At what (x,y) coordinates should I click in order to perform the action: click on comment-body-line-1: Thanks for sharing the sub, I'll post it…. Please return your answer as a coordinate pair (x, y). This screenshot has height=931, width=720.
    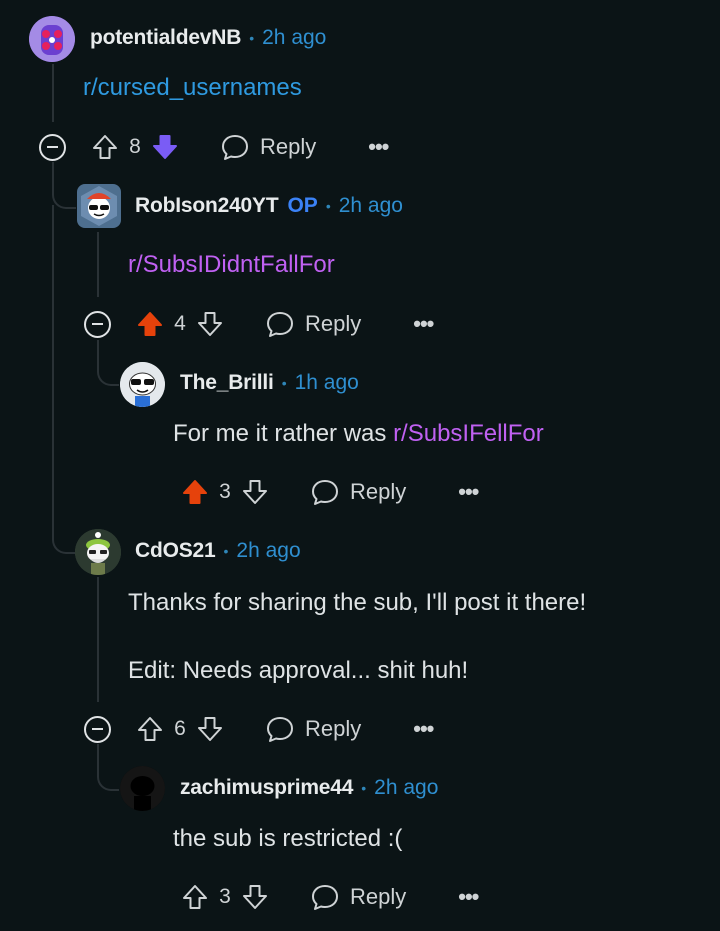
    Looking at the image, I should click on (357, 602).